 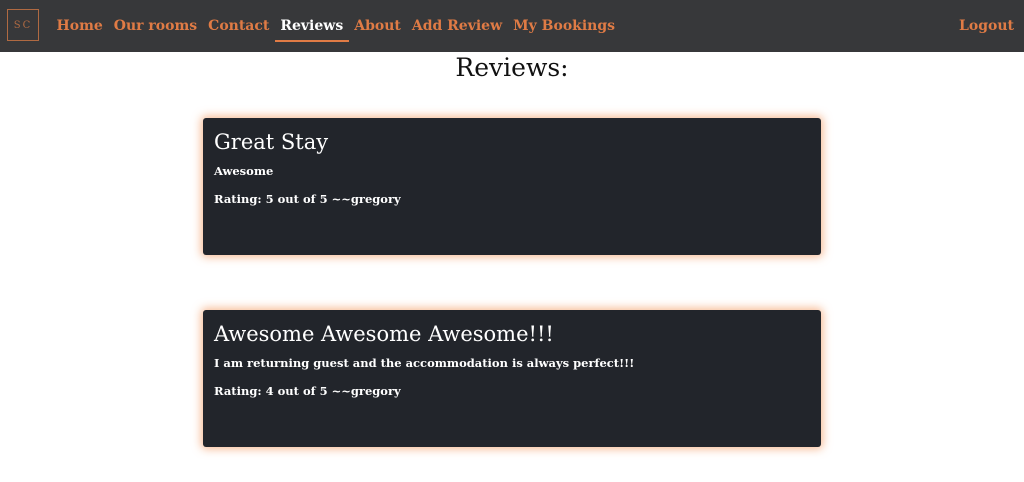 I want to click on nav-link-add-review: Add Review, so click(x=456, y=26).